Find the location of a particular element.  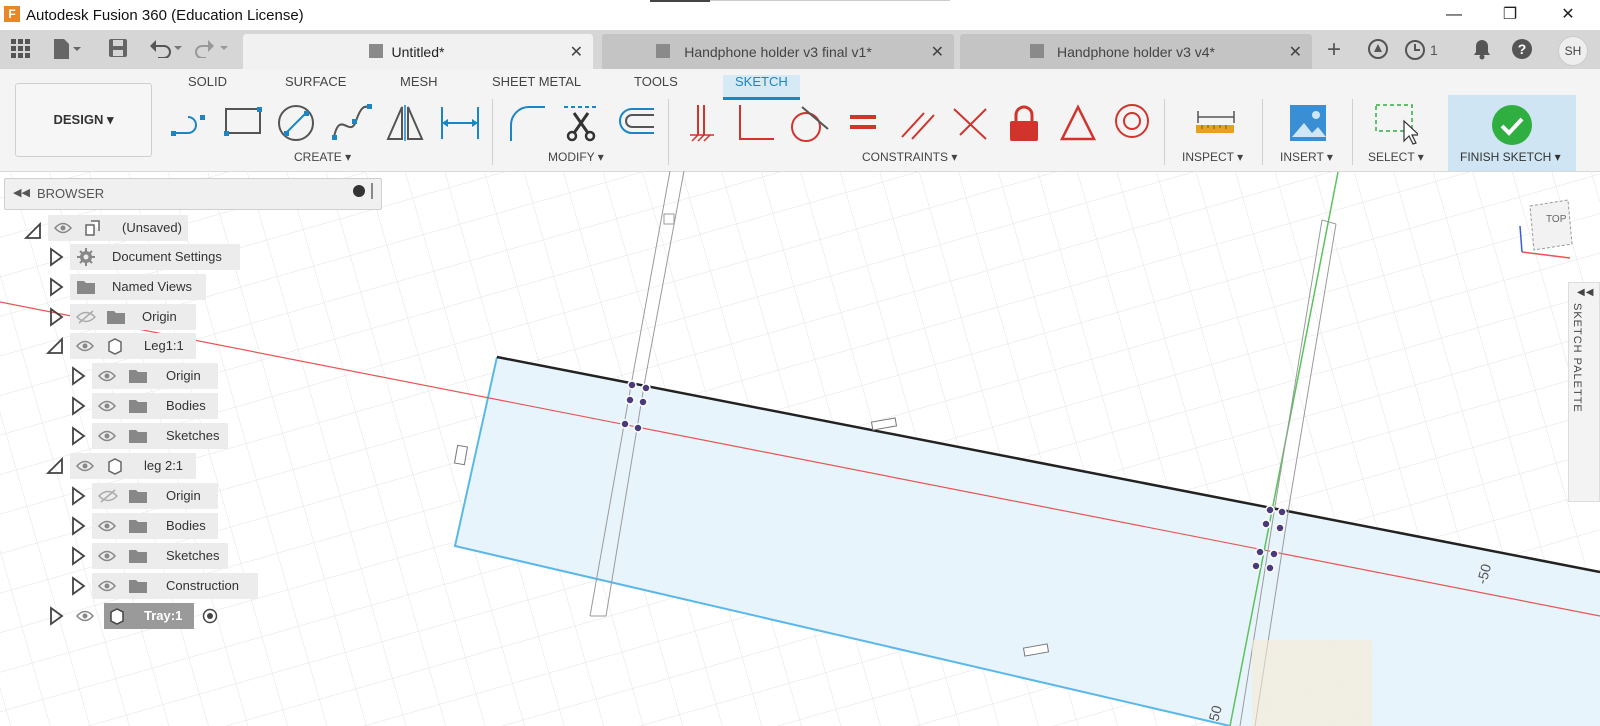

workspace-switcher-button: DESIGN ▾ is located at coordinates (83, 120).